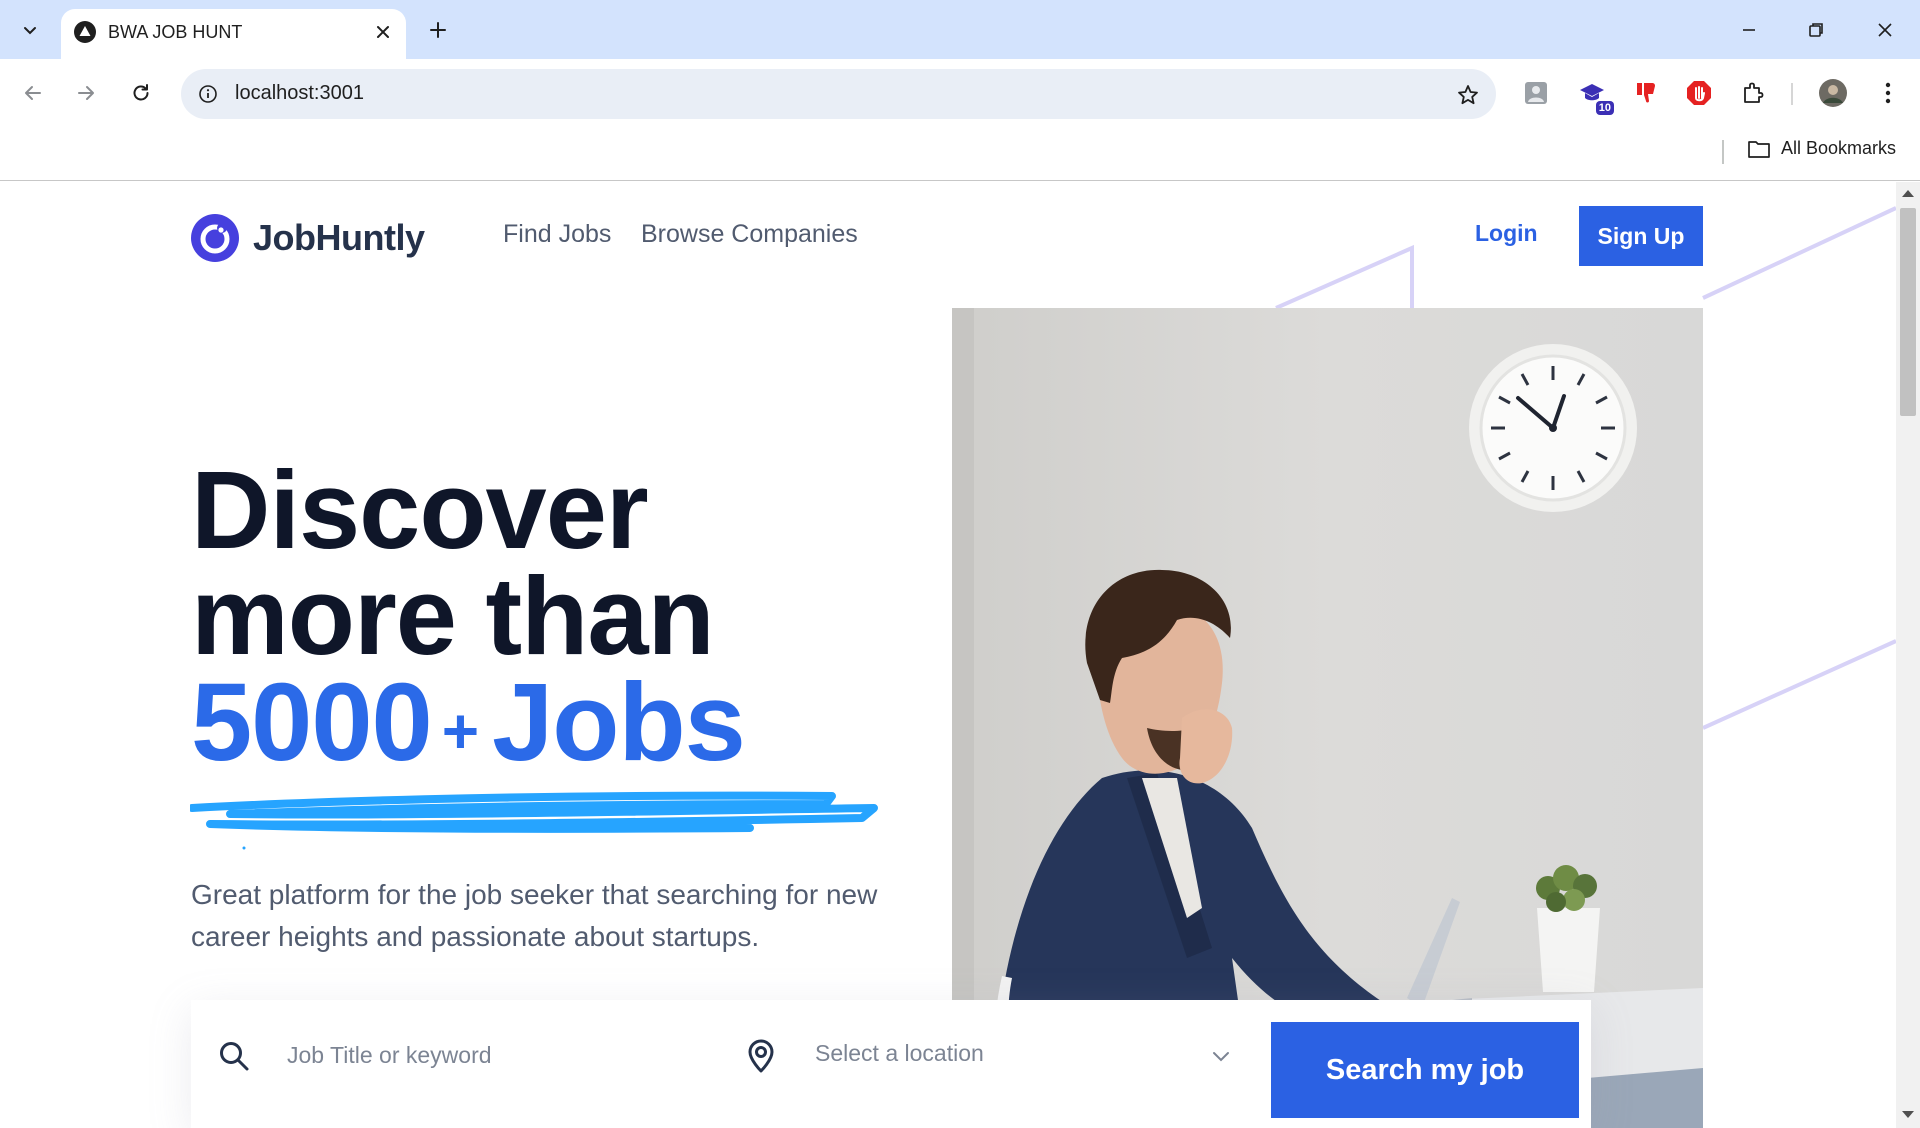  What do you see at coordinates (299, 93) in the screenshot?
I see `address-url: localhost:3001` at bounding box center [299, 93].